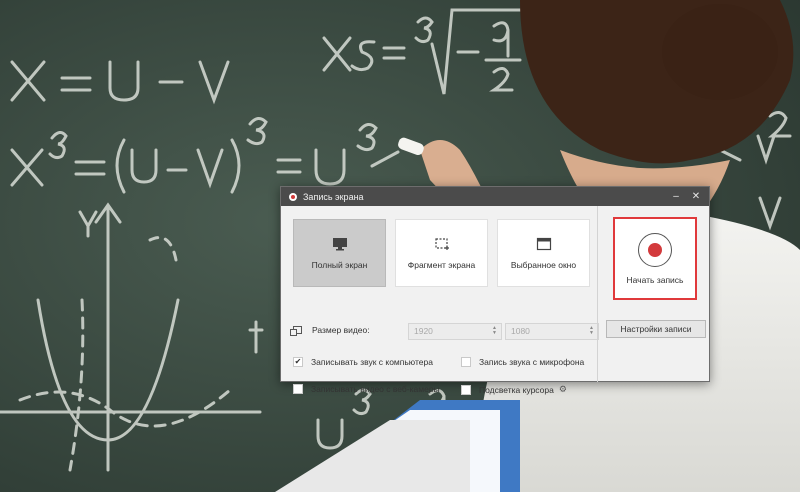 The height and width of the screenshot is (492, 800). What do you see at coordinates (466, 389) in the screenshot?
I see `cursor-highlight-checkbox` at bounding box center [466, 389].